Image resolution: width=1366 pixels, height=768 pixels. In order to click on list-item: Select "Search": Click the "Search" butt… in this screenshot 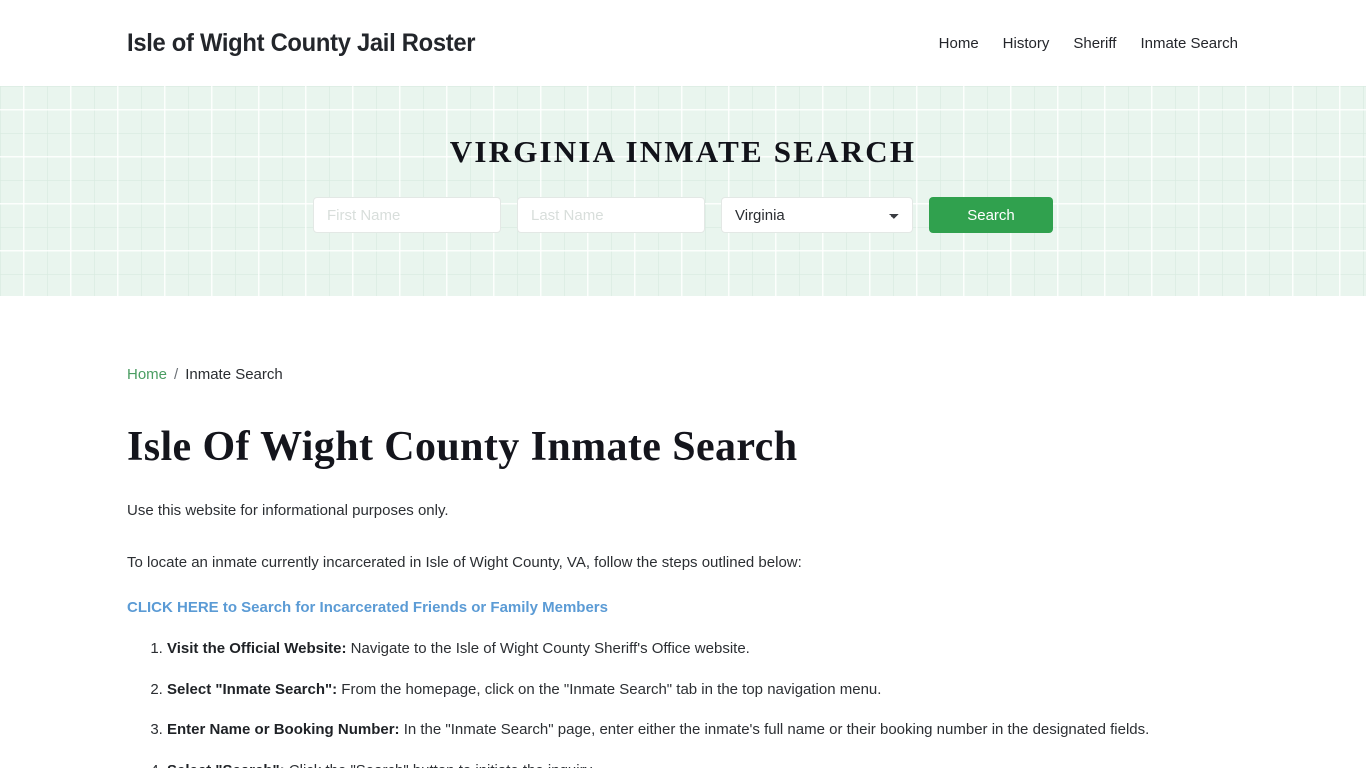, I will do `click(703, 764)`.